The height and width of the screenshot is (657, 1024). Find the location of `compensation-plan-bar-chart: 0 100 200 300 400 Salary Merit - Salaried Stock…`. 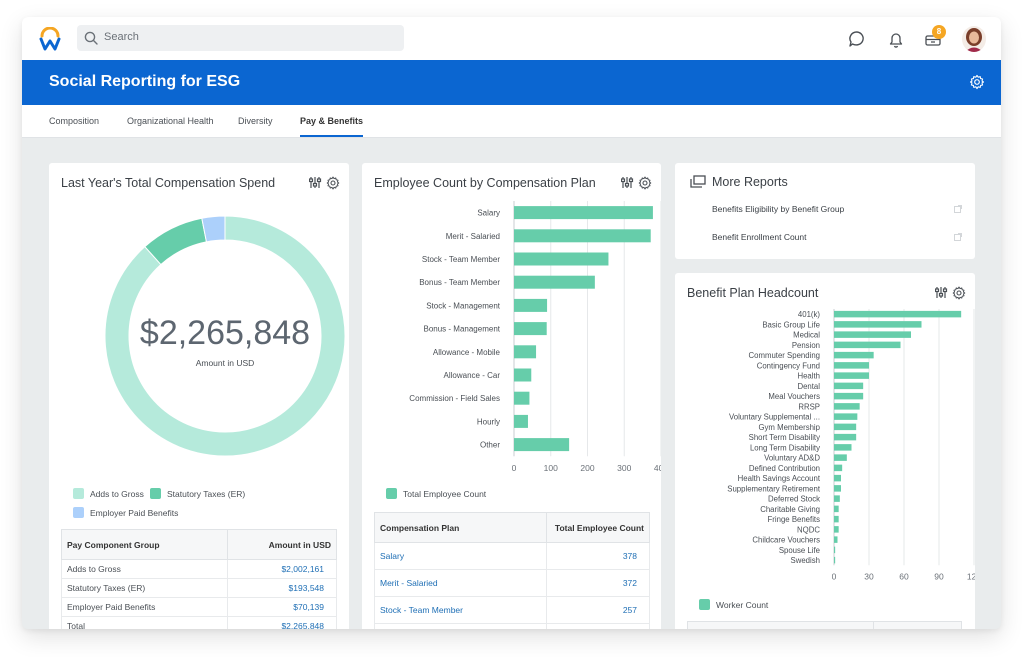

compensation-plan-bar-chart: 0 100 200 300 400 Salary Merit - Salaried Stock… is located at coordinates (535, 337).